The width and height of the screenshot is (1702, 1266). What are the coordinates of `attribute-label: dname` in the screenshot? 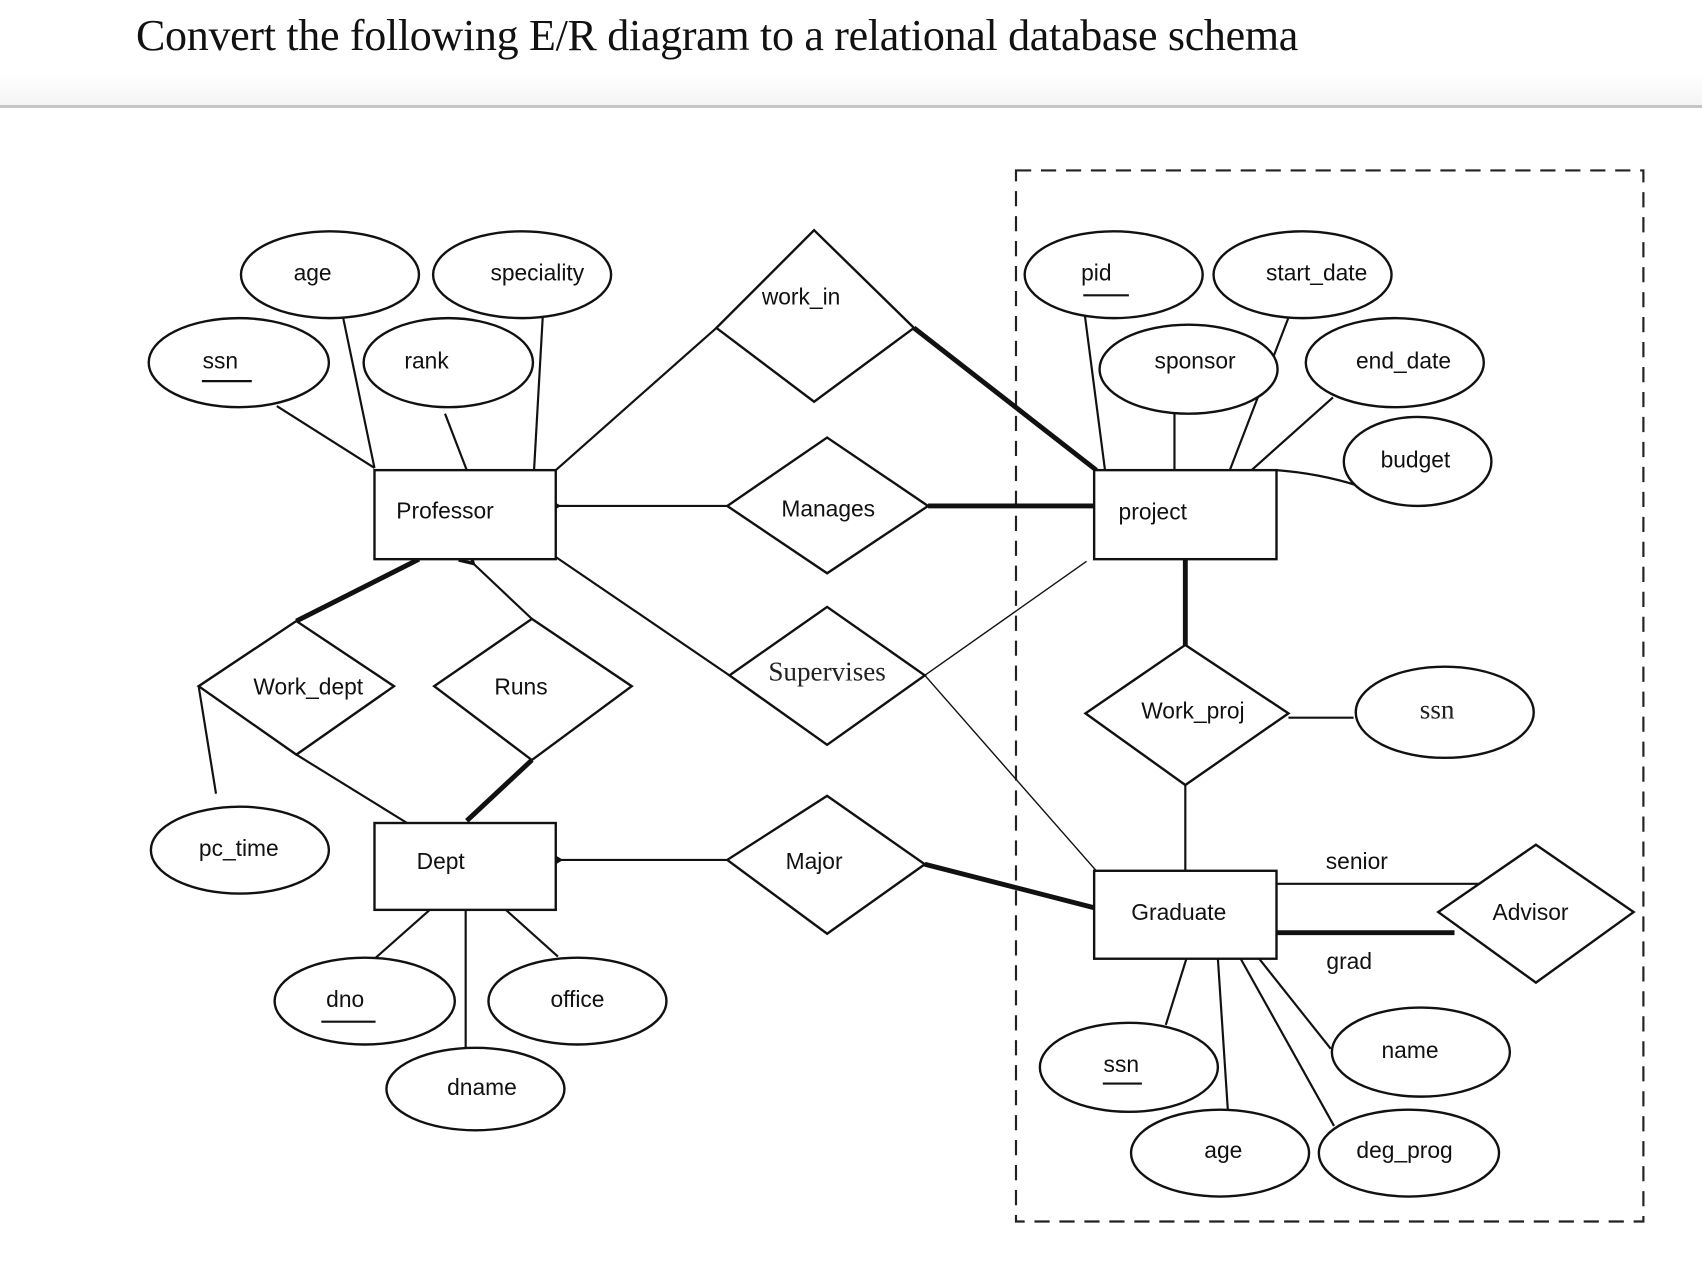 It's located at (482, 1087).